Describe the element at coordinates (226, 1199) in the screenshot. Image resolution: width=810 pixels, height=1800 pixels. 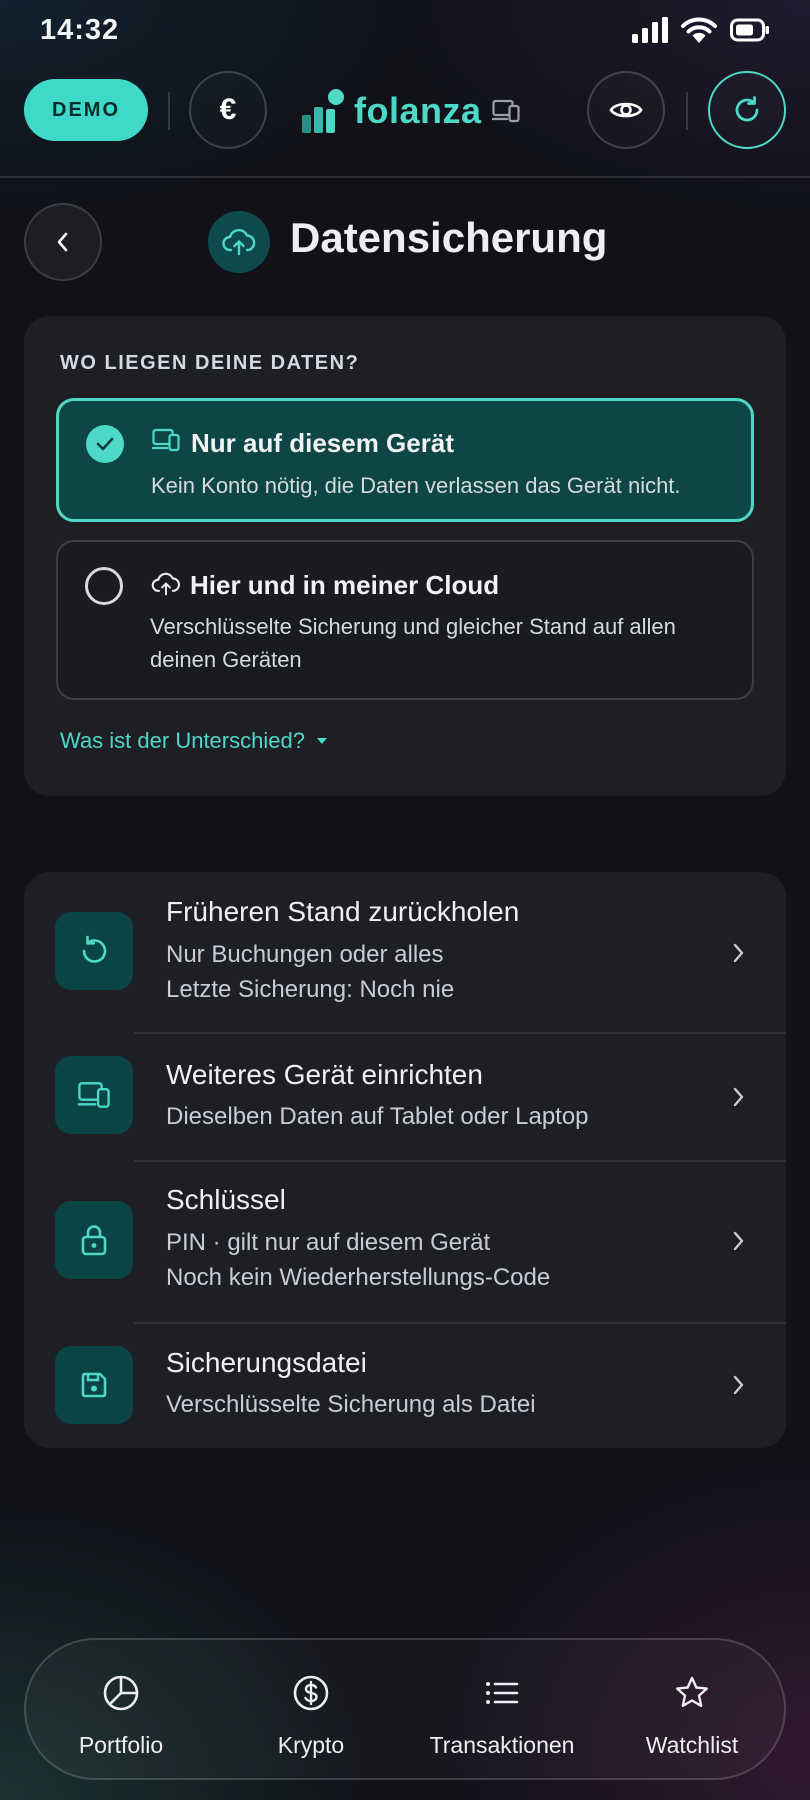
I see `row-title: Schlüssel` at that location.